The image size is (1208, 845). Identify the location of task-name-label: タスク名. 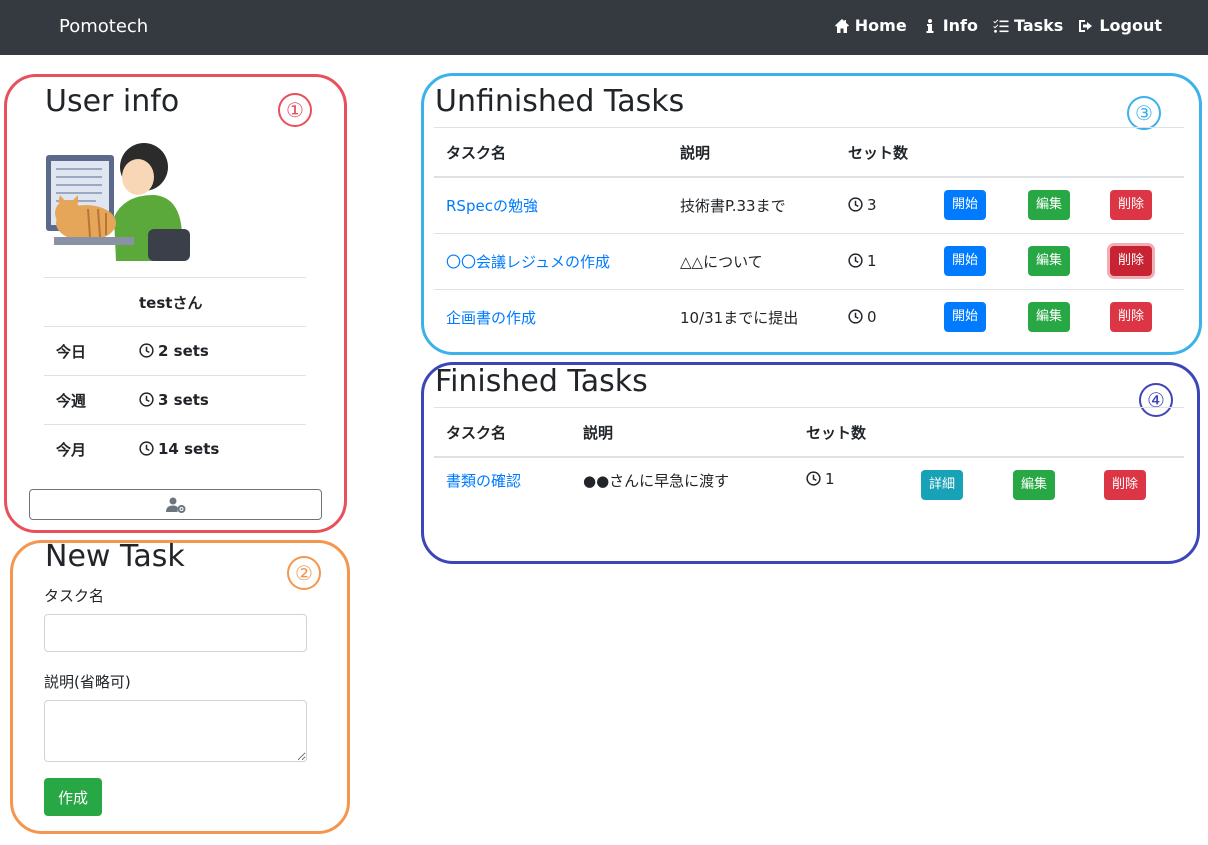
(74, 596).